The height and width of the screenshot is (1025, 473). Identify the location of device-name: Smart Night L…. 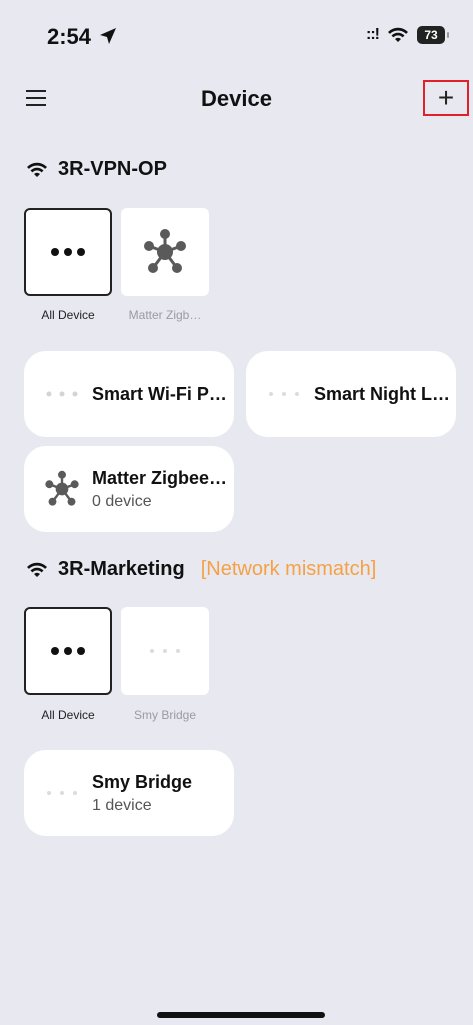
(382, 393).